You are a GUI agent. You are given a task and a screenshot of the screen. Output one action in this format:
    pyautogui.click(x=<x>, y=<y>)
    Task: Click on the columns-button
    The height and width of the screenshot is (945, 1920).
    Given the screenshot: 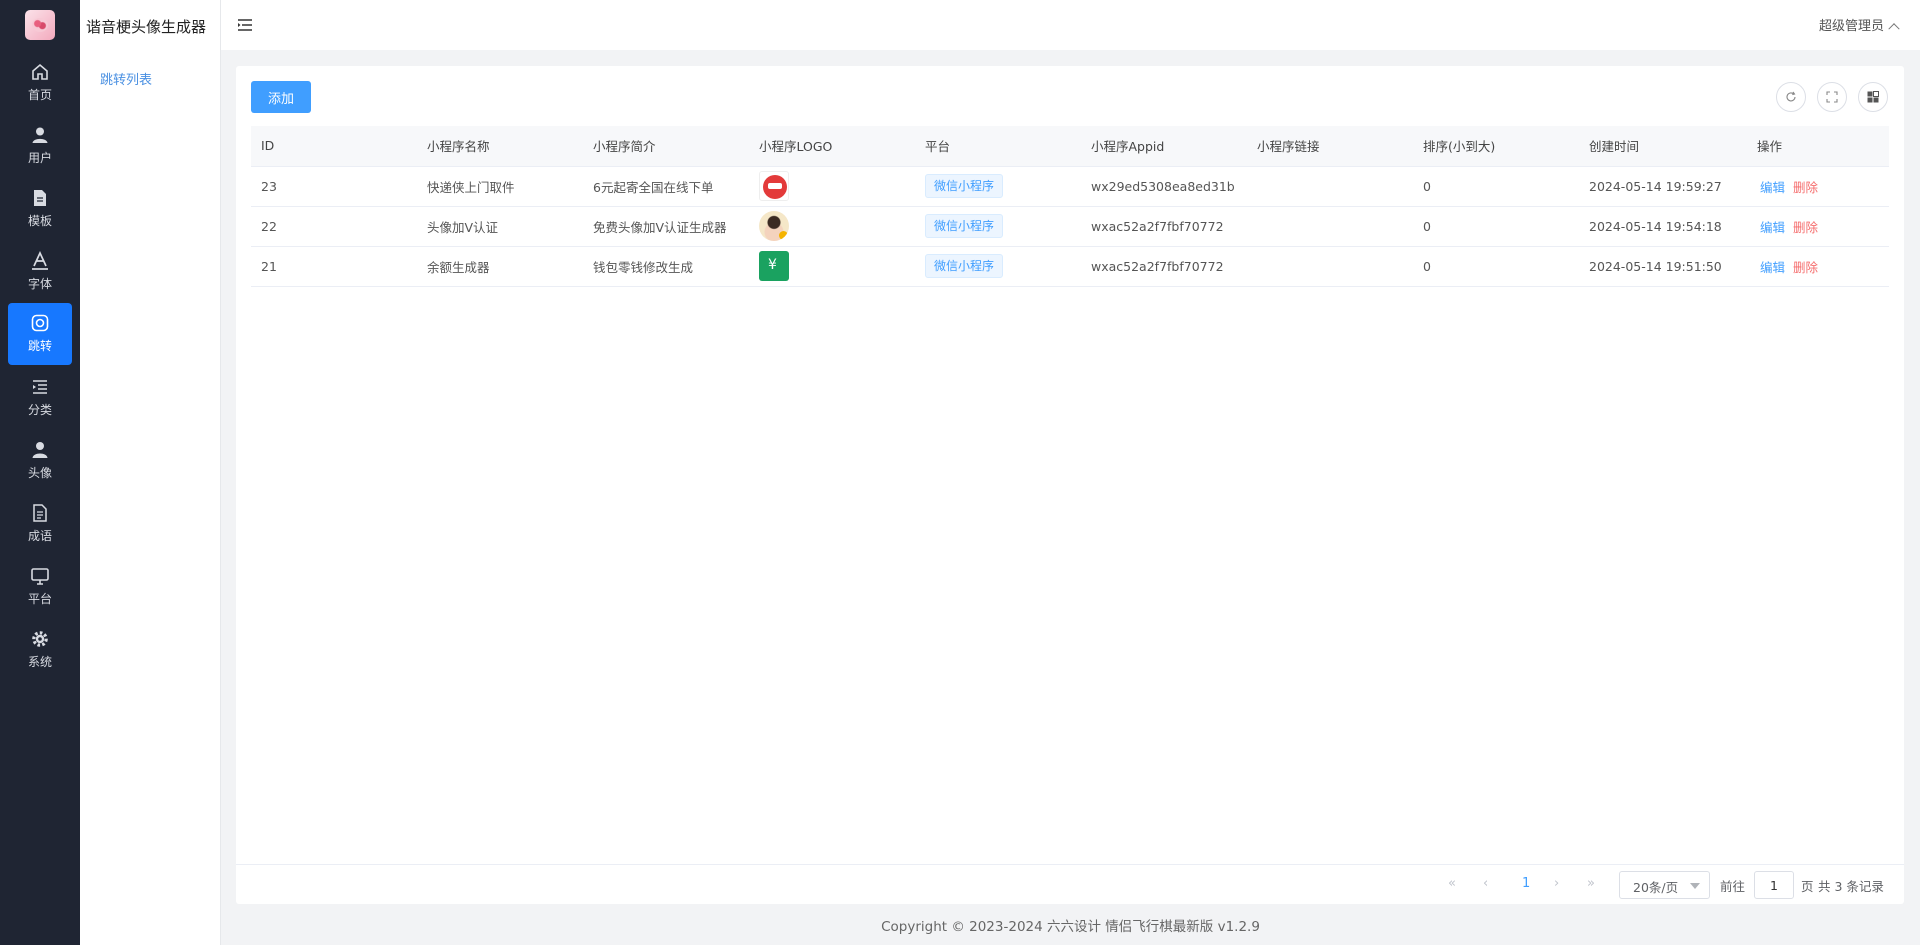 What is the action you would take?
    pyautogui.click(x=1873, y=97)
    